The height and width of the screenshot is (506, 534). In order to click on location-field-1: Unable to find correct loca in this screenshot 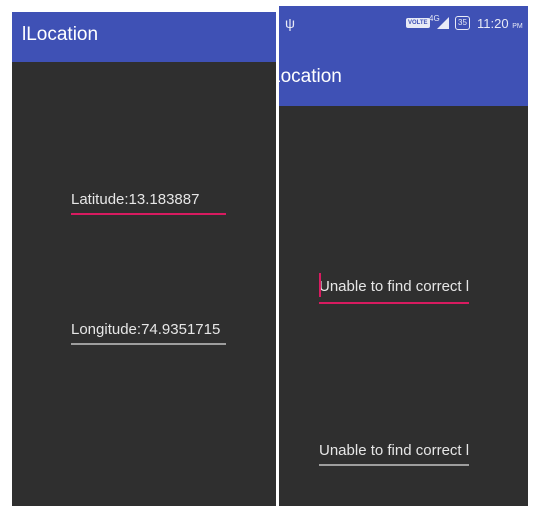, I will do `click(394, 287)`.